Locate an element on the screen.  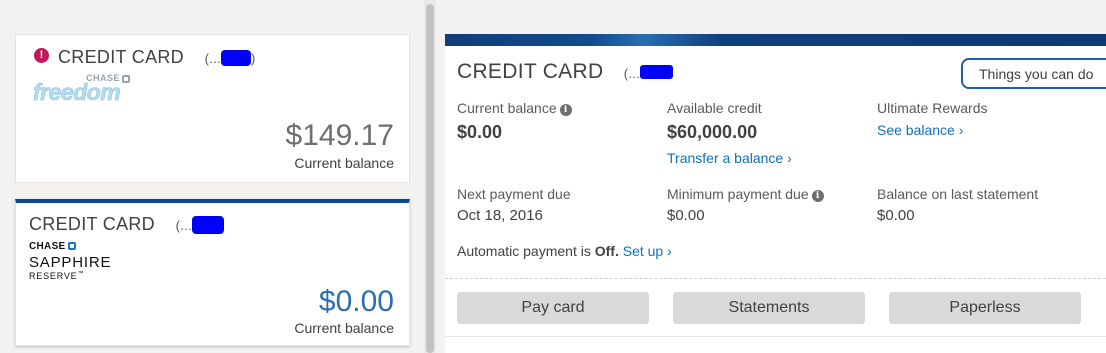
account-balance-amount: $0.00 is located at coordinates (356, 301).